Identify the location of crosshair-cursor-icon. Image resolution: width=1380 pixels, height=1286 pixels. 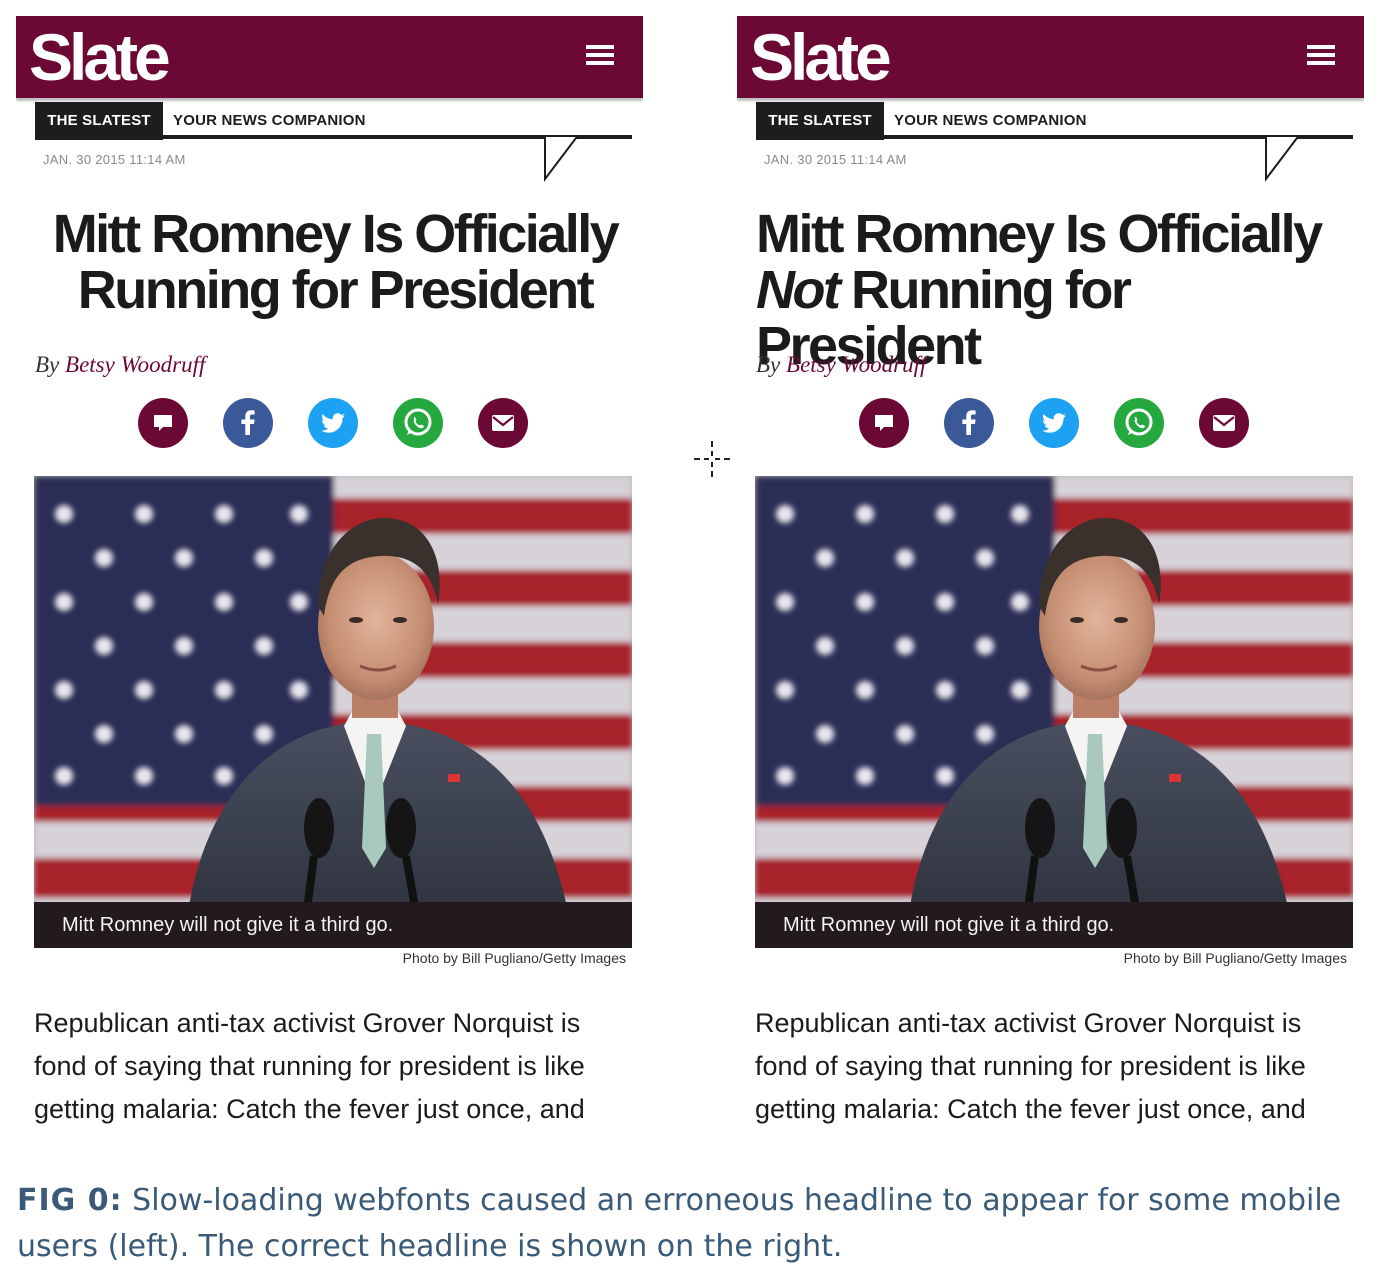
(712, 459).